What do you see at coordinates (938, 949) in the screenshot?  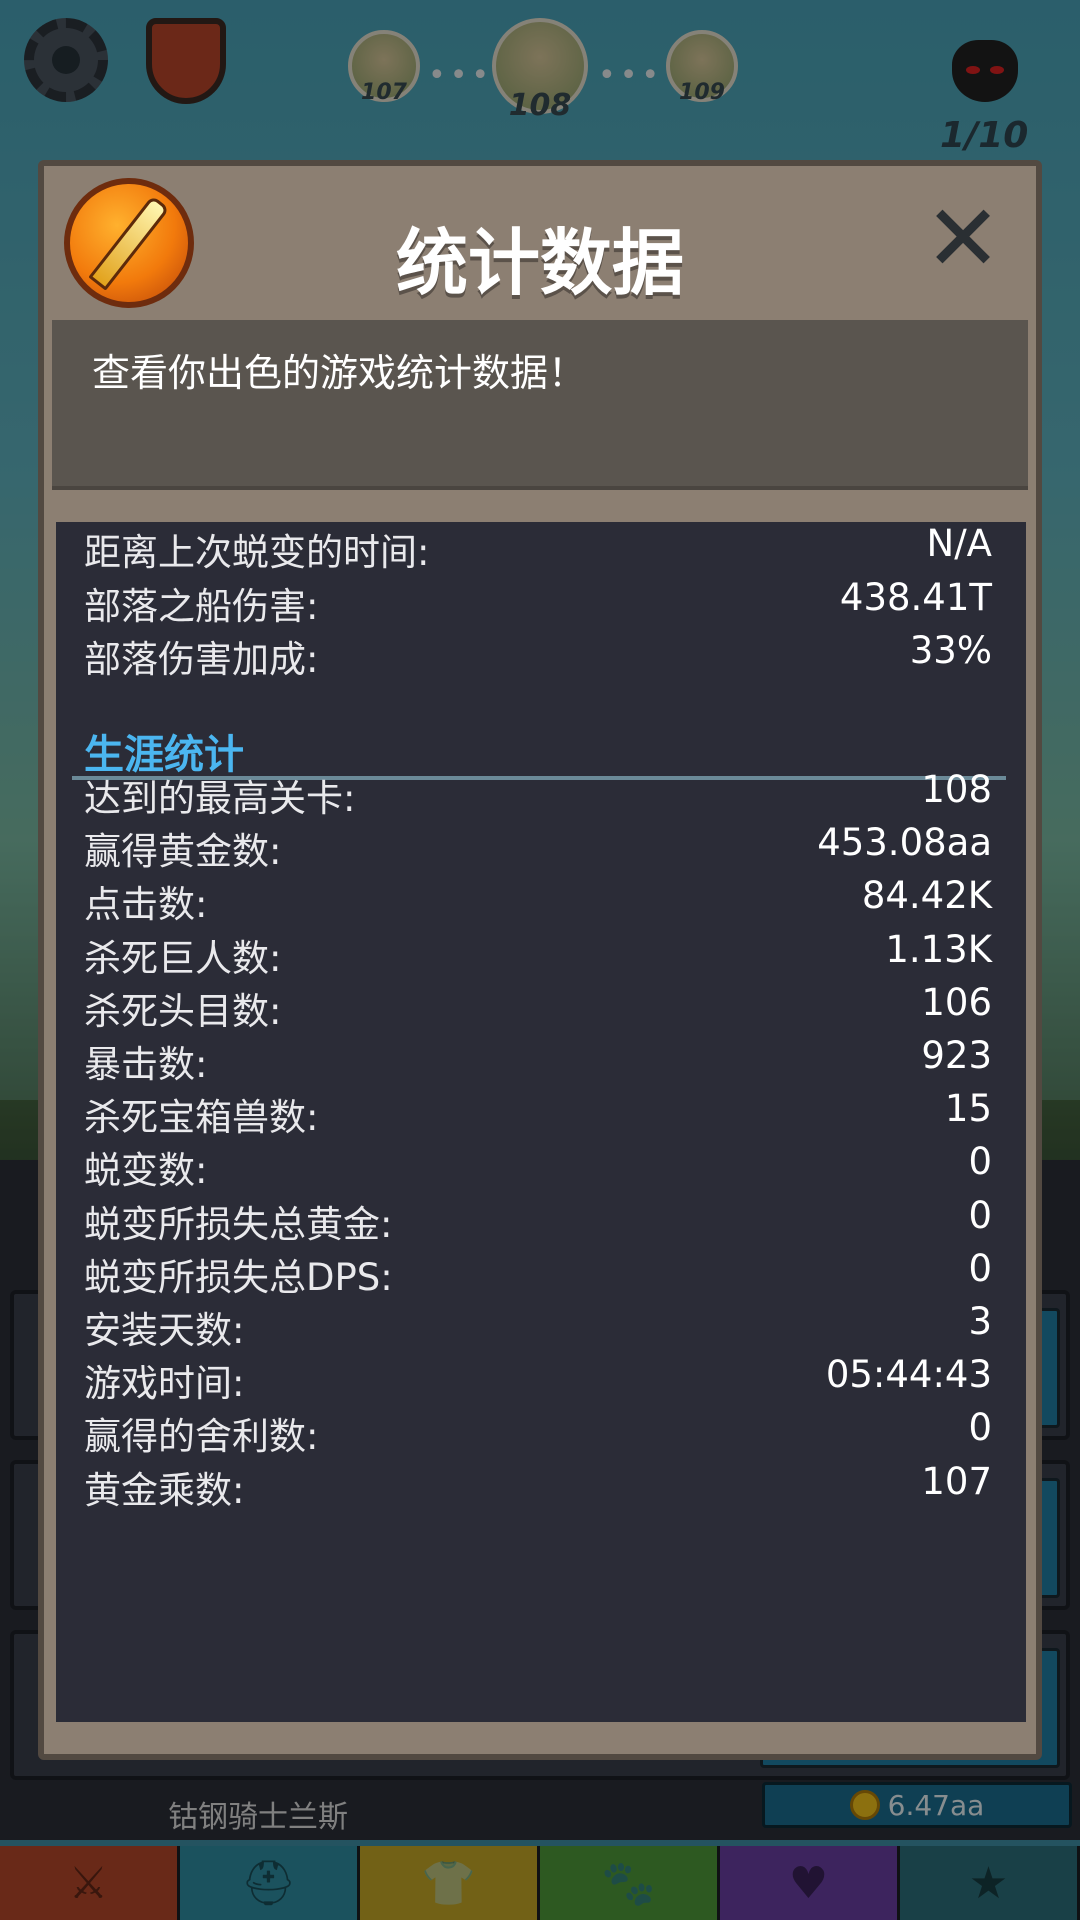 I see `stat-value: 1.13K` at bounding box center [938, 949].